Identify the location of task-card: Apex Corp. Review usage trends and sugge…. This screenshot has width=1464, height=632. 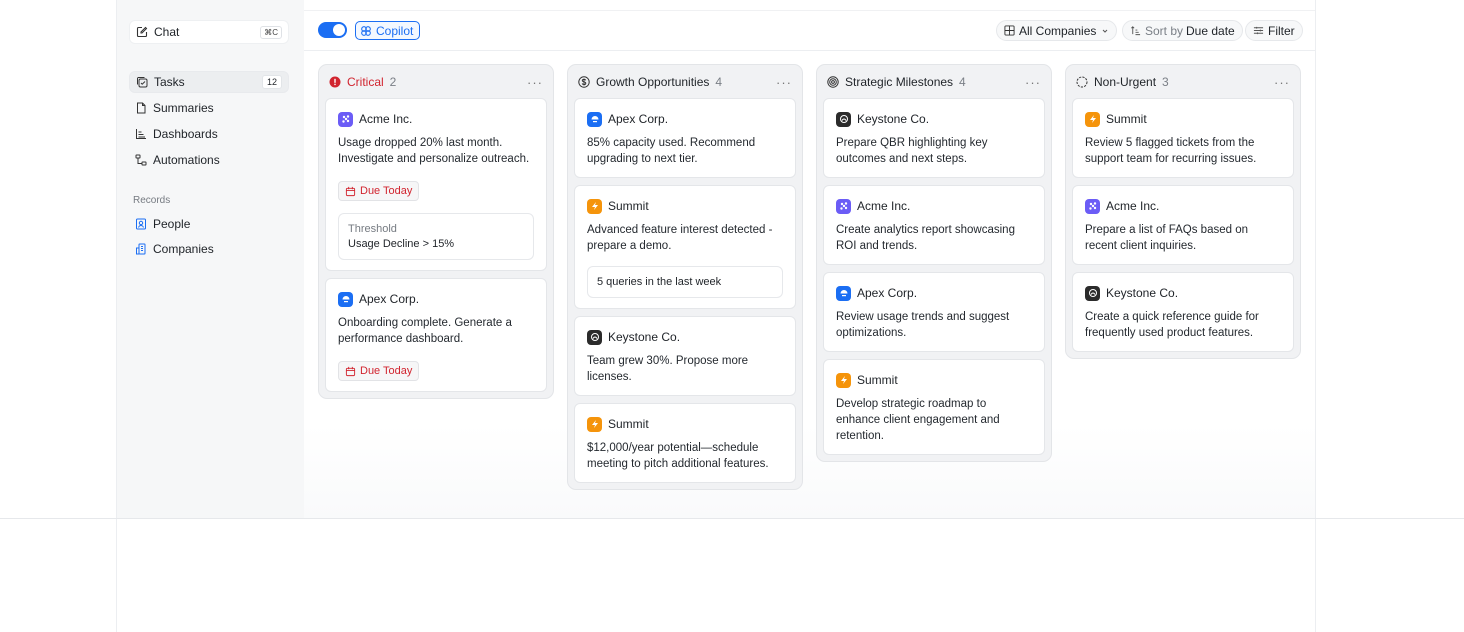
(934, 312).